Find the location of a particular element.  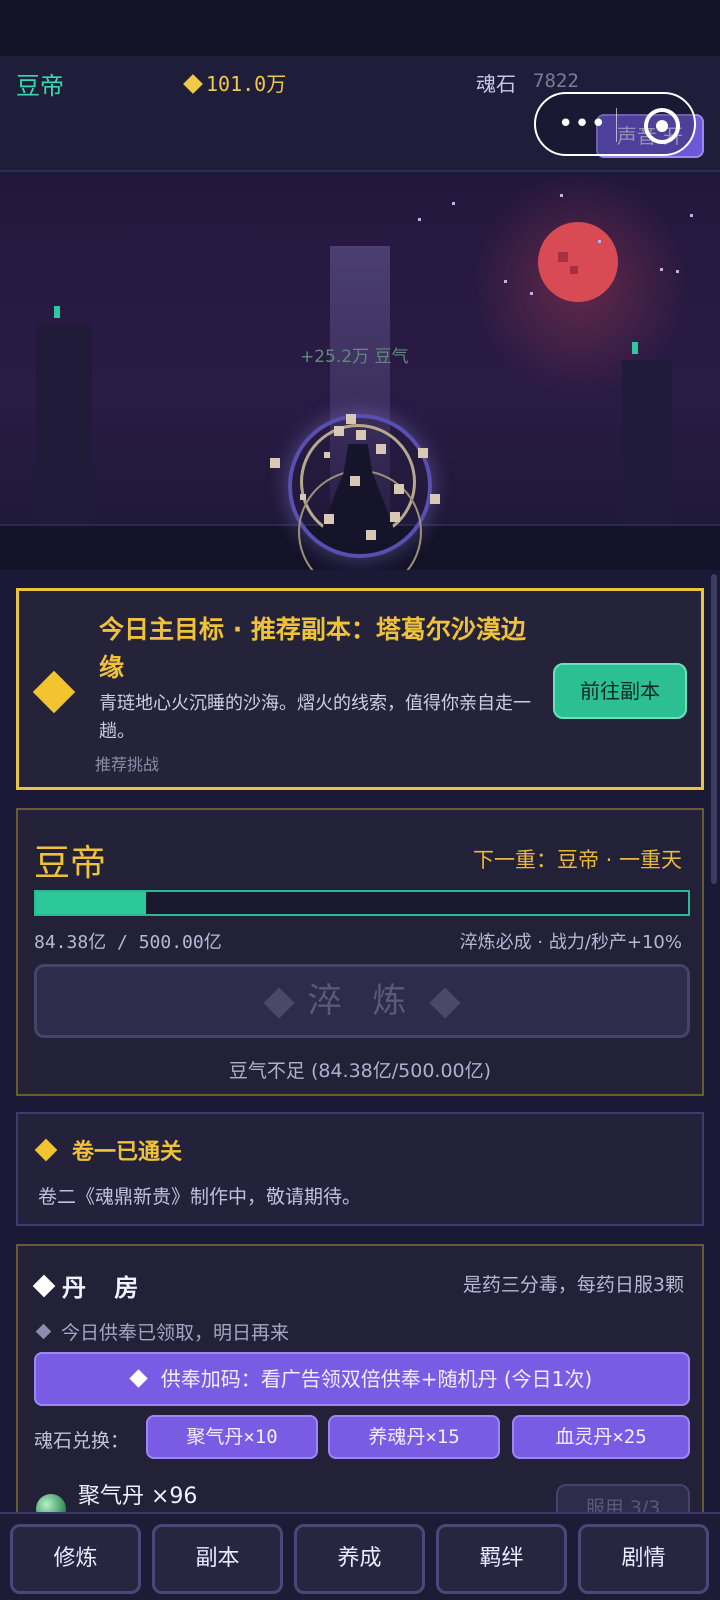

refine-left-diamond-icon is located at coordinates (279, 1002).